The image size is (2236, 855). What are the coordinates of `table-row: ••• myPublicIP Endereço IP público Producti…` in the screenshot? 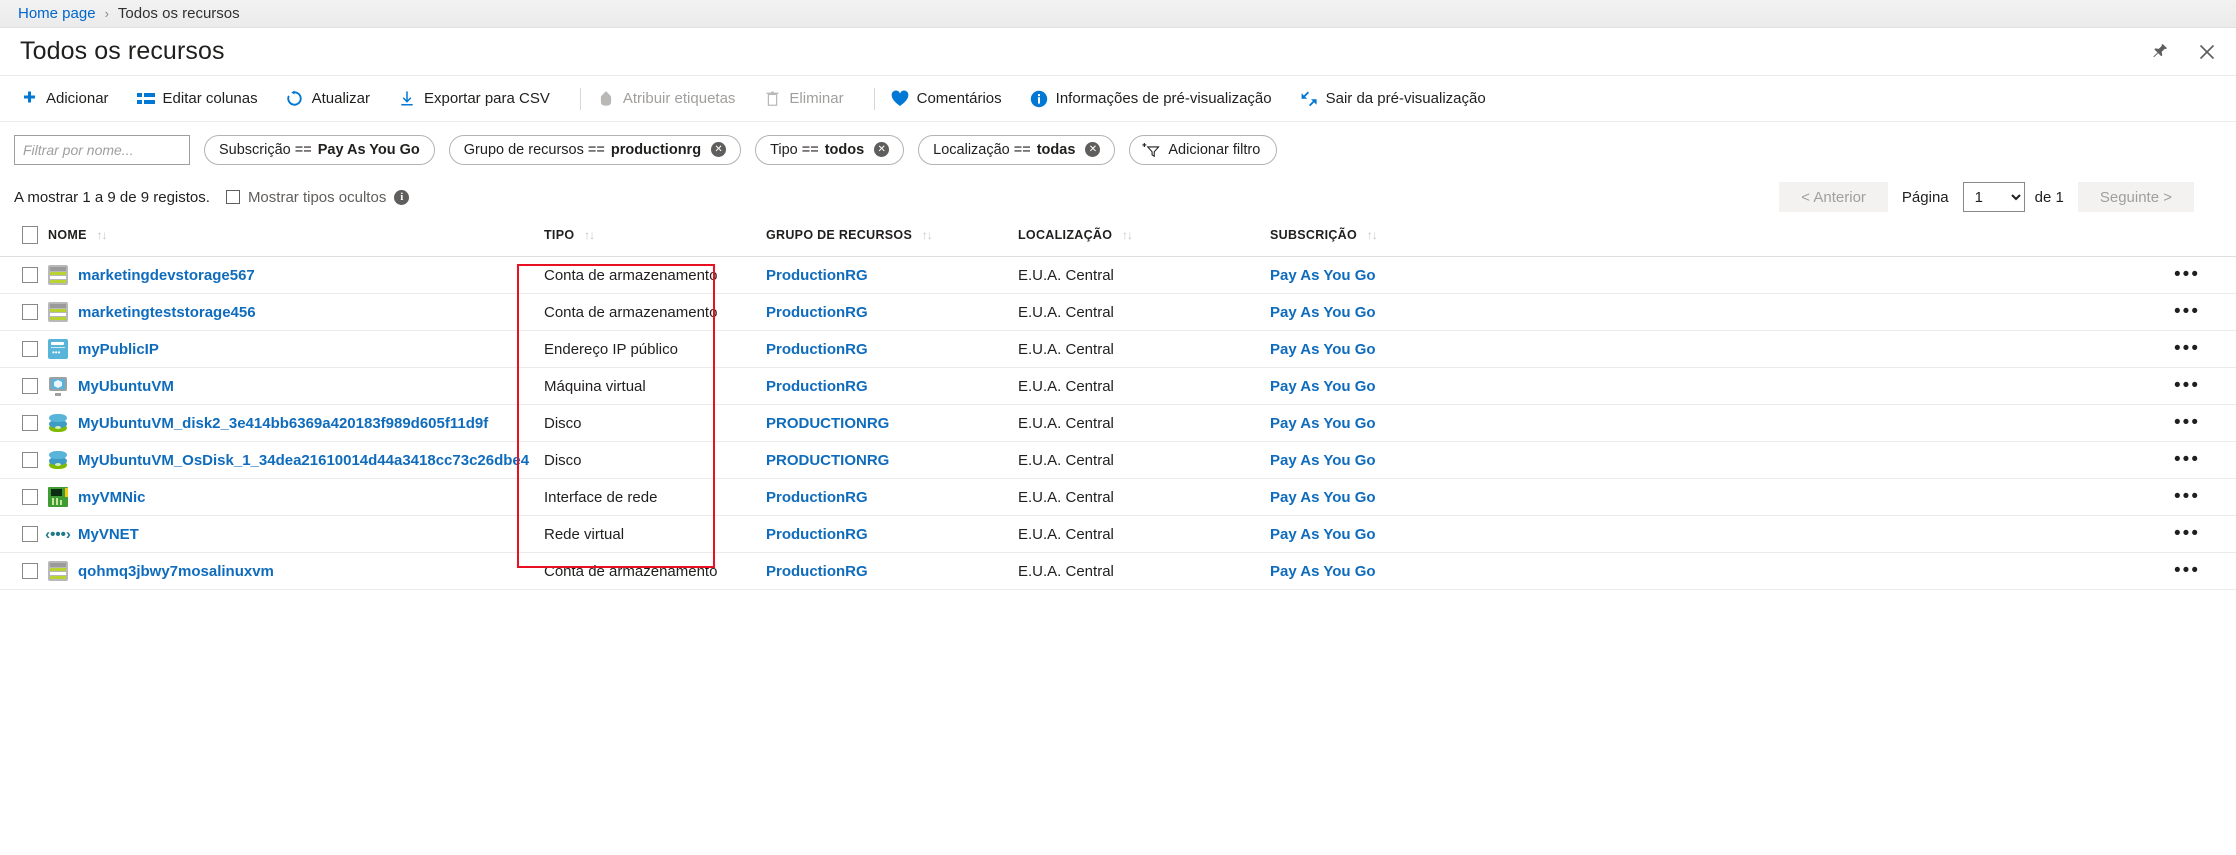 It's located at (1118, 349).